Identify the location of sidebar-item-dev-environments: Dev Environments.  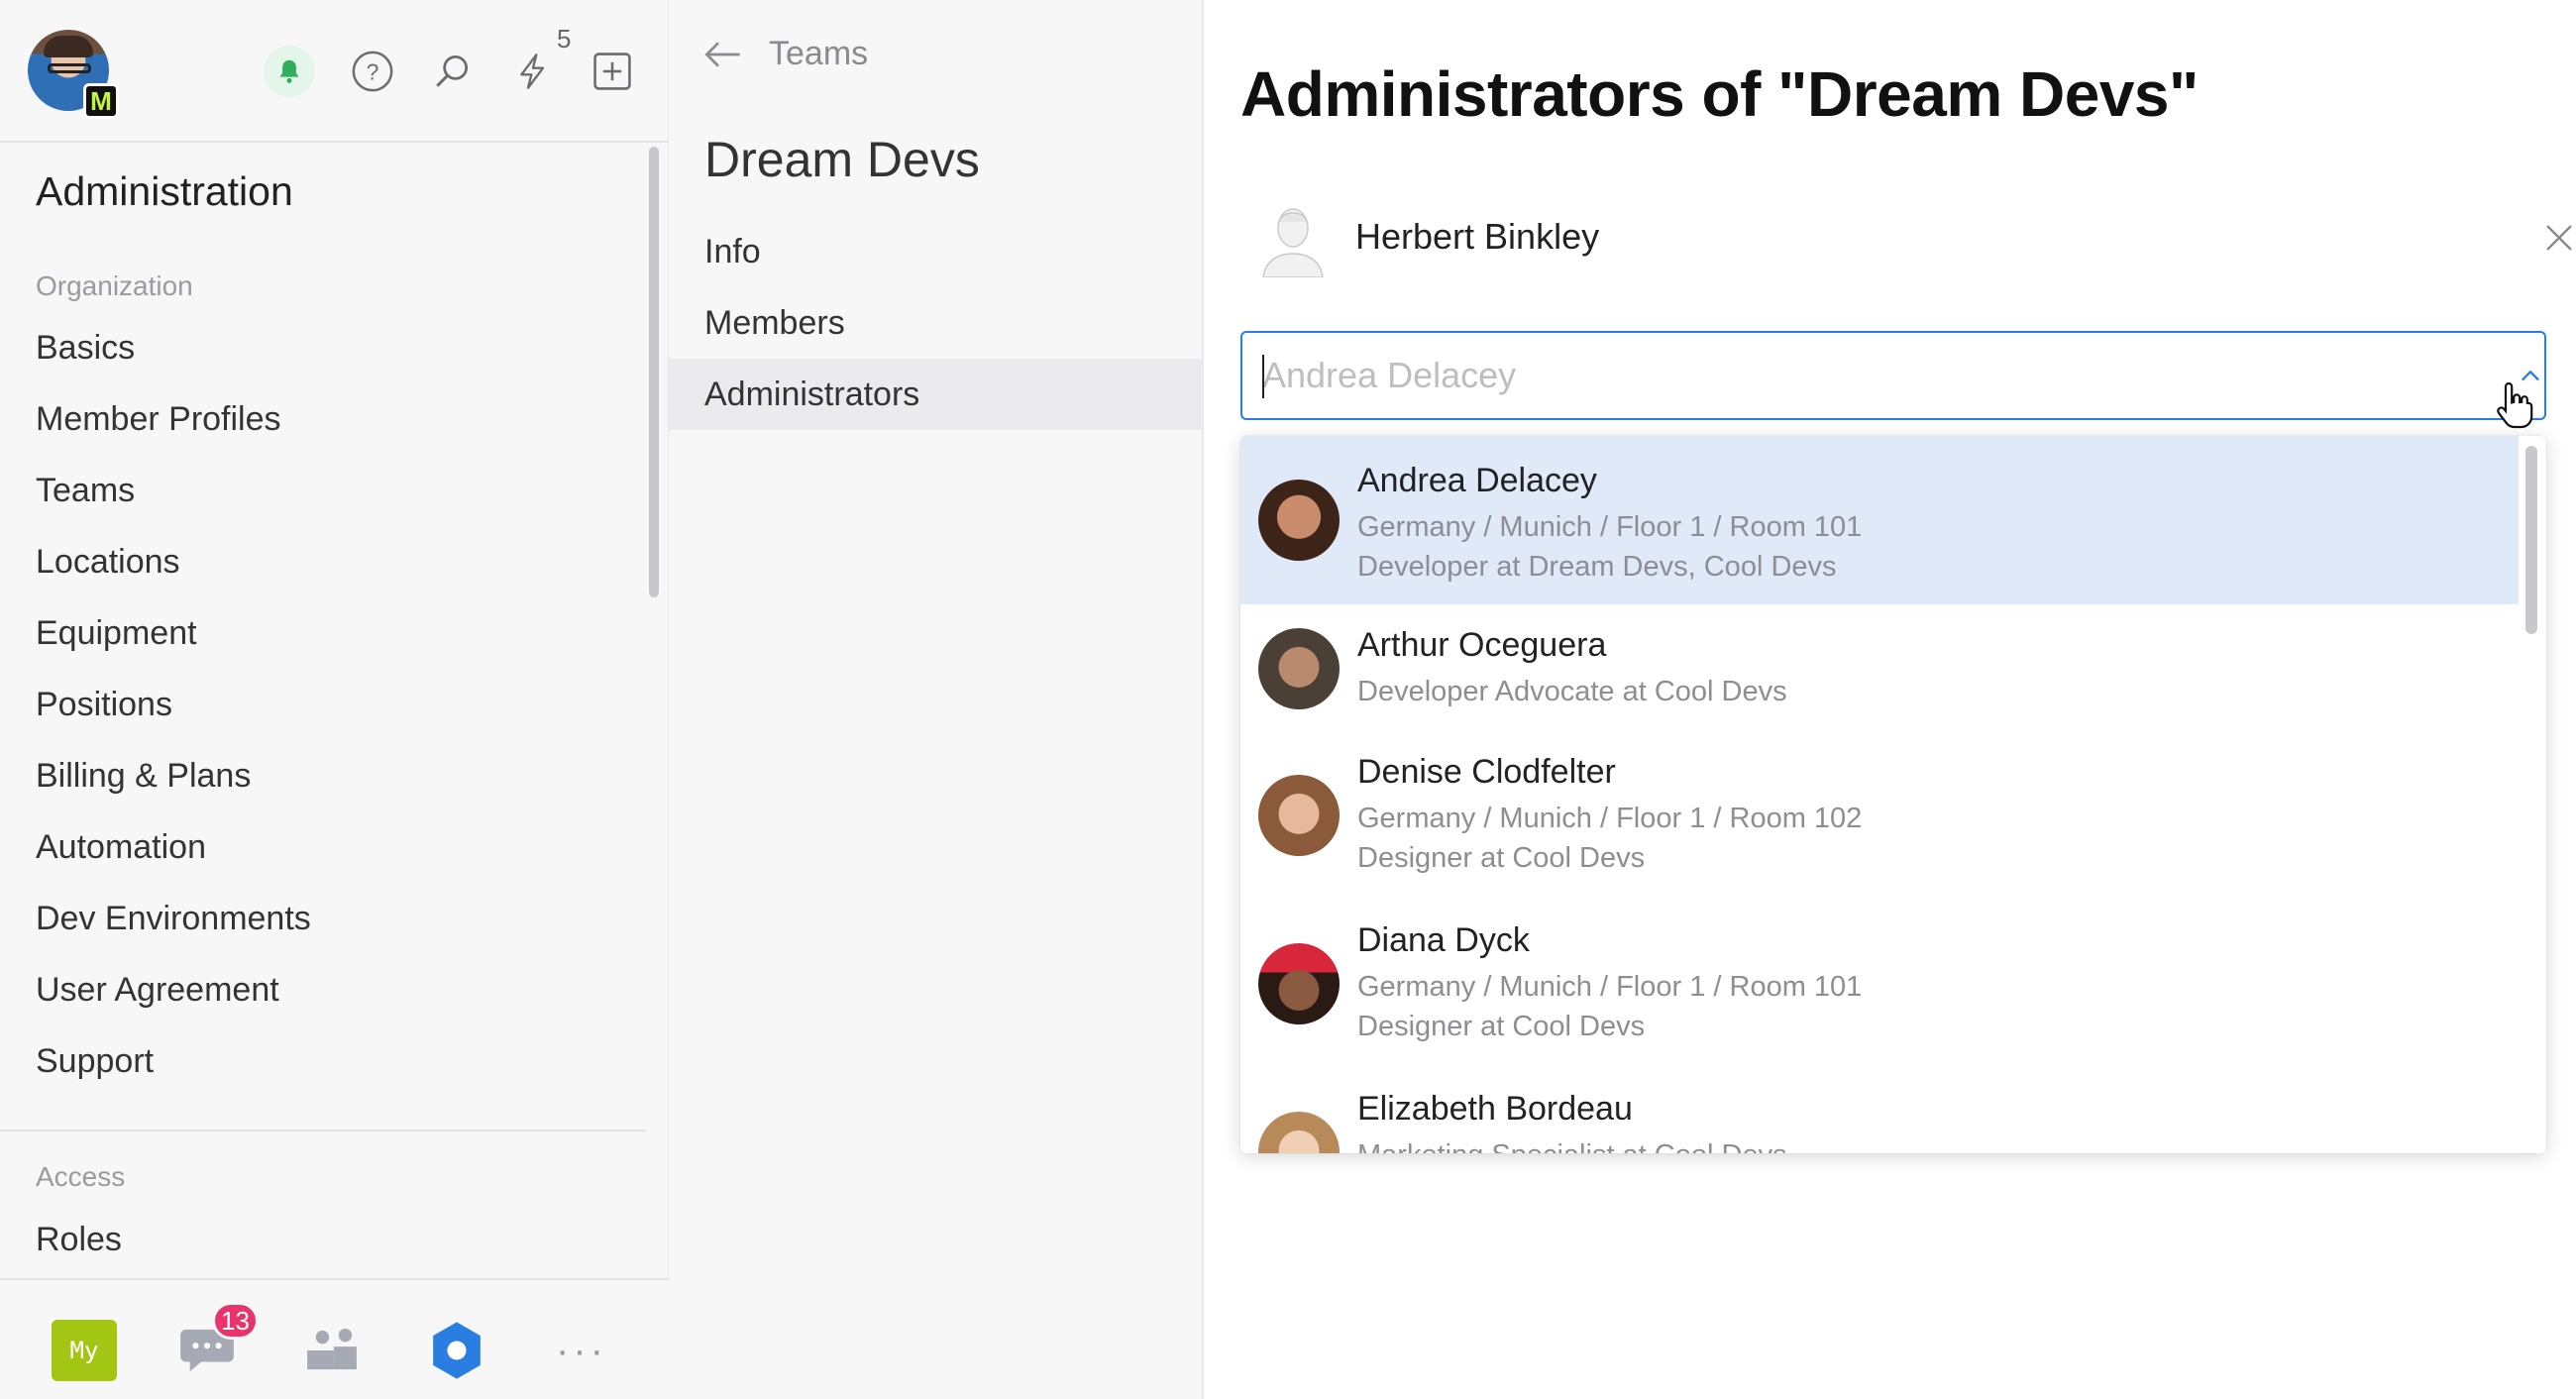
(173, 919).